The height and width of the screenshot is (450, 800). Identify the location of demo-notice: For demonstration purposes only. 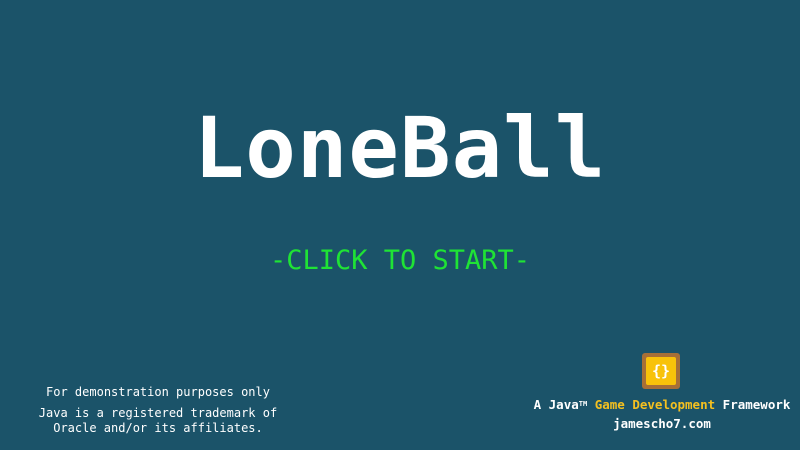
(158, 392).